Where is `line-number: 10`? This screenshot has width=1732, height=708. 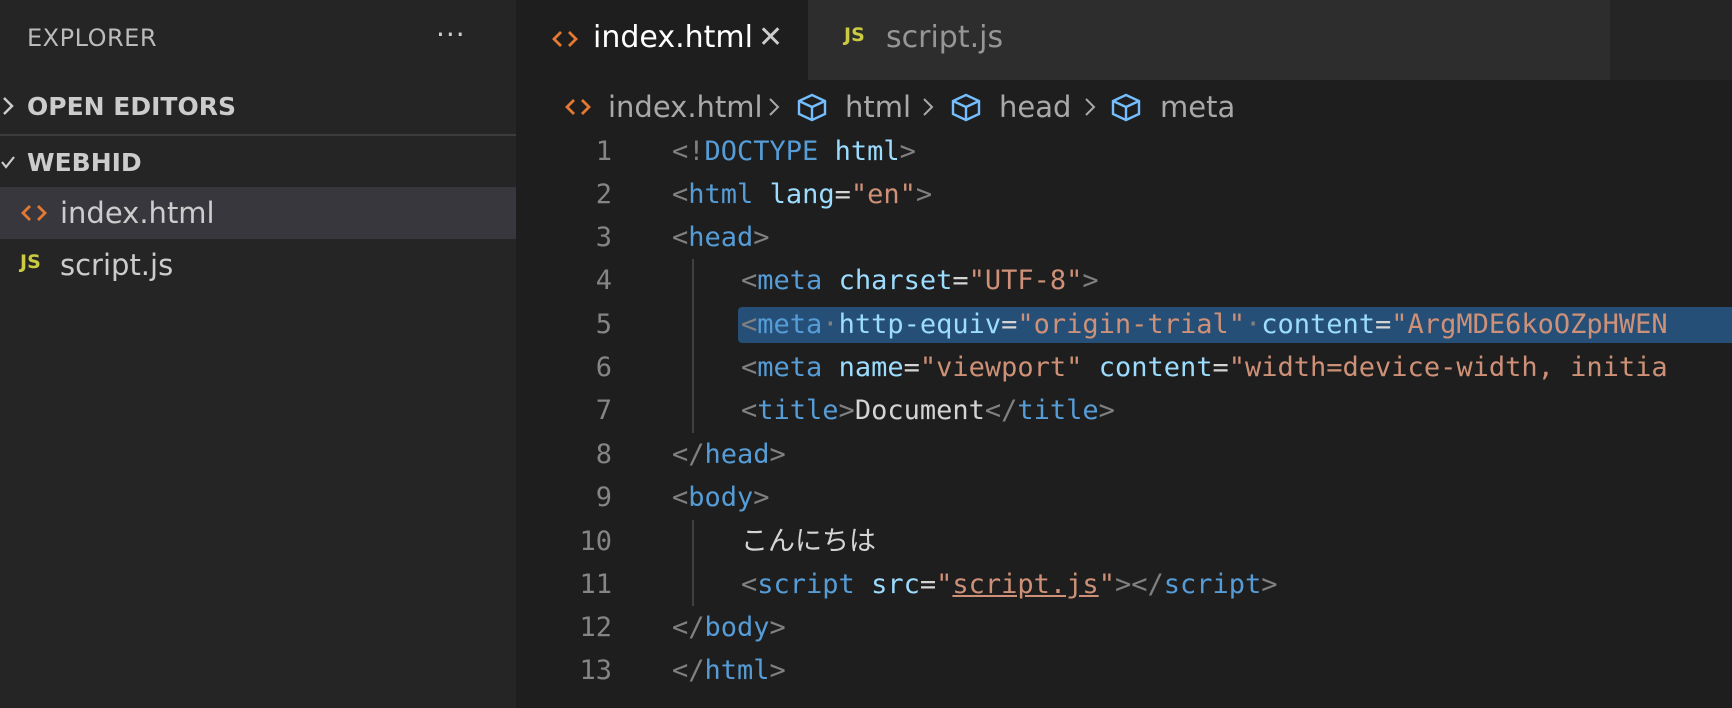 line-number: 10 is located at coordinates (595, 541).